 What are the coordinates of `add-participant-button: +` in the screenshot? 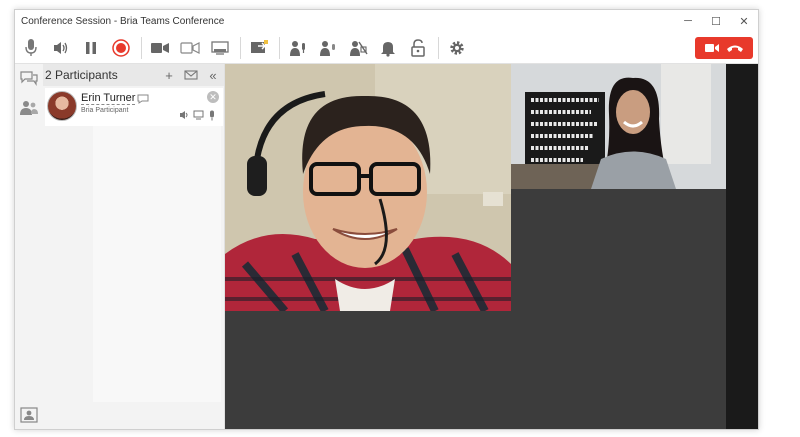 It's located at (169, 75).